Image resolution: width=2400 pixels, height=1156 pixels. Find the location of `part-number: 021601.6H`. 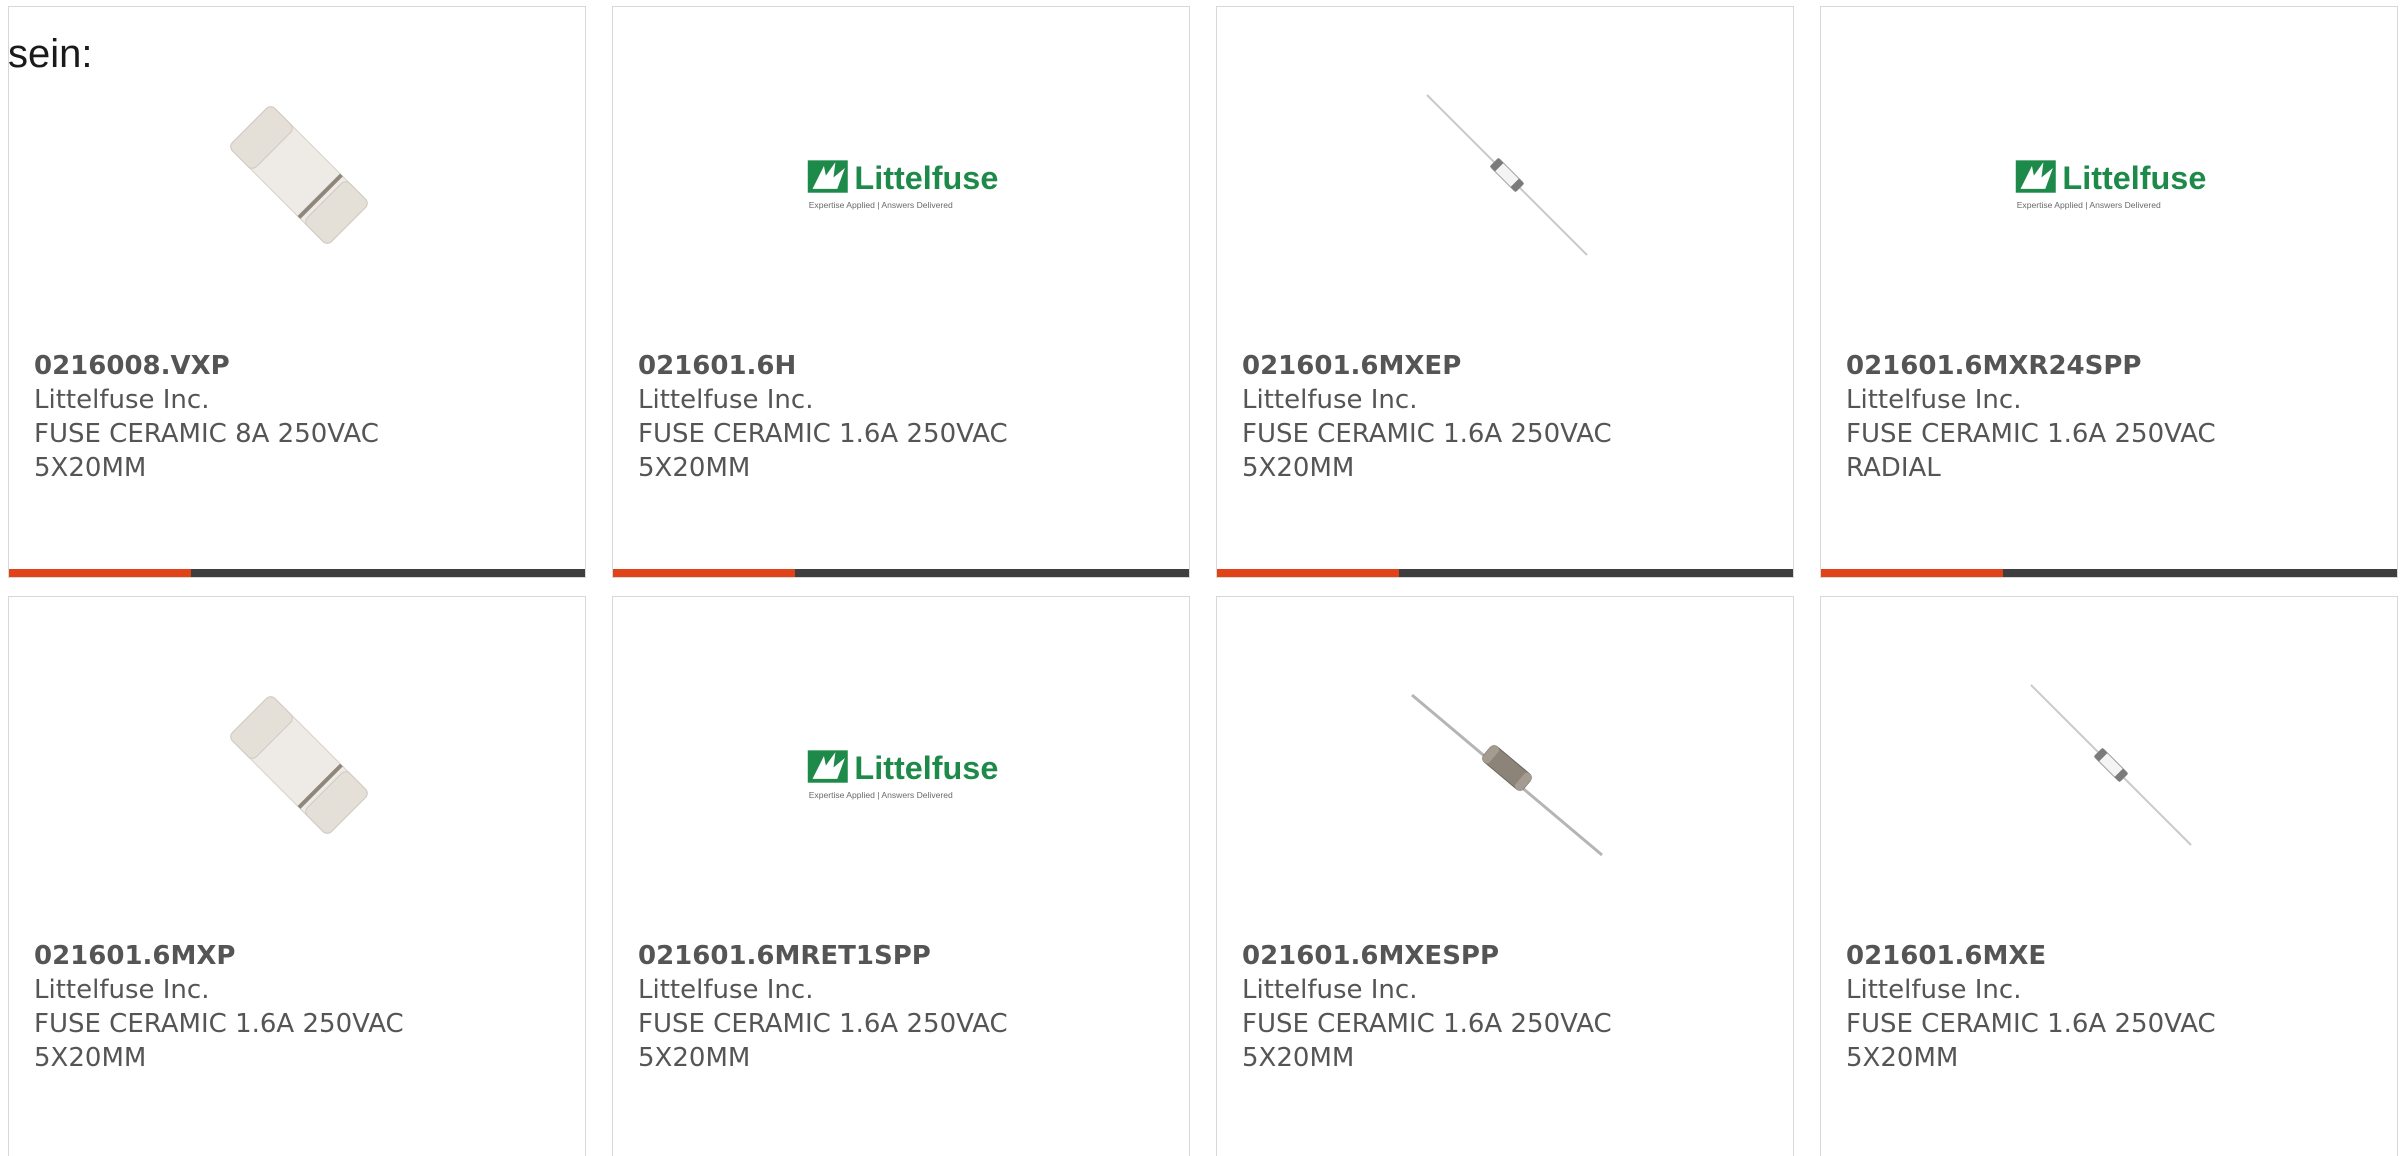

part-number: 021601.6H is located at coordinates (901, 366).